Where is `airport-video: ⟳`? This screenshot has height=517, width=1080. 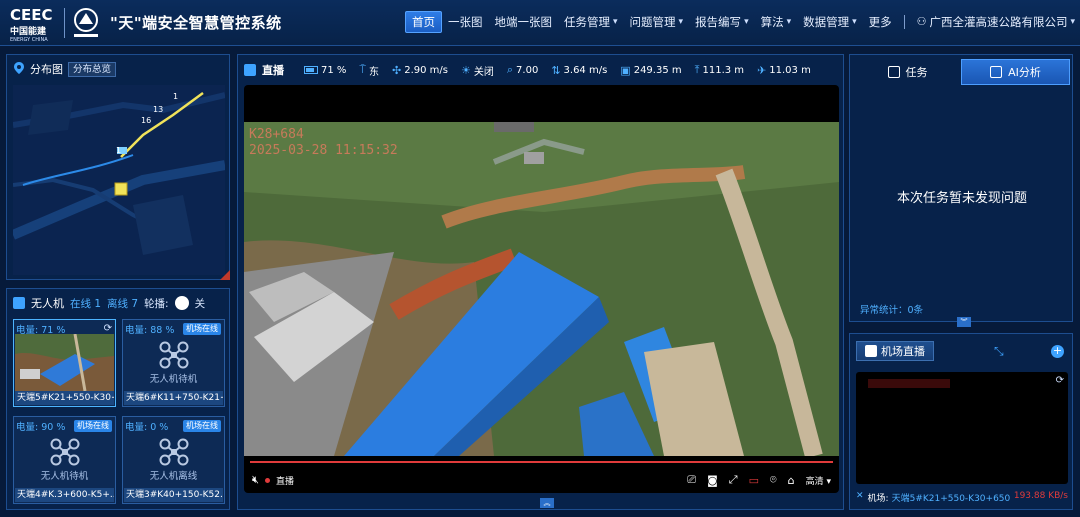
airport-video: ⟳ is located at coordinates (962, 428).